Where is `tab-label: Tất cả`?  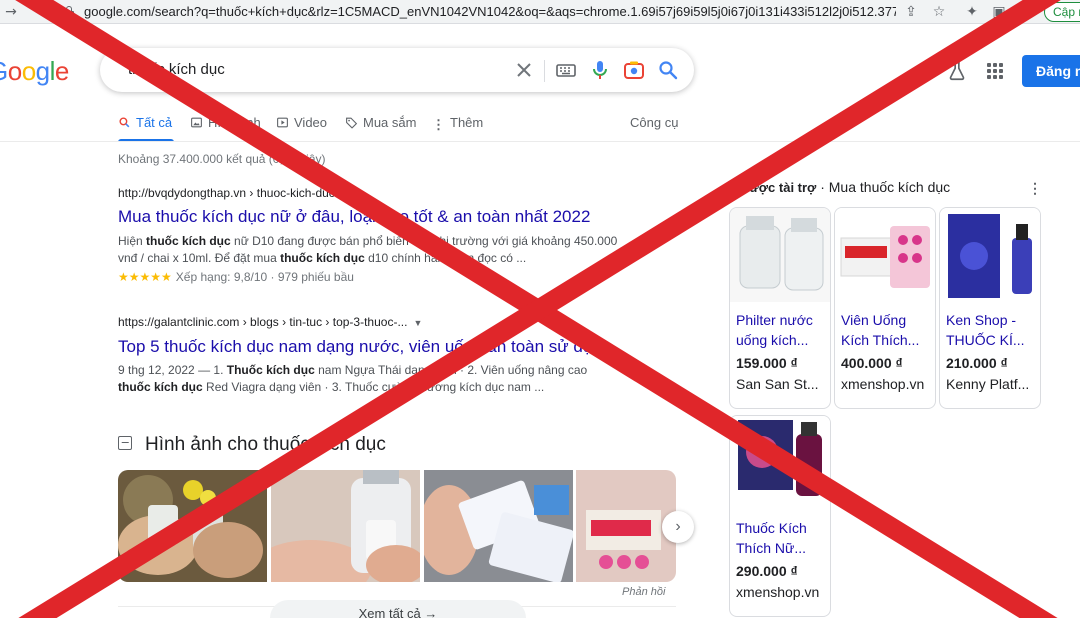 tab-label: Tất cả is located at coordinates (154, 122).